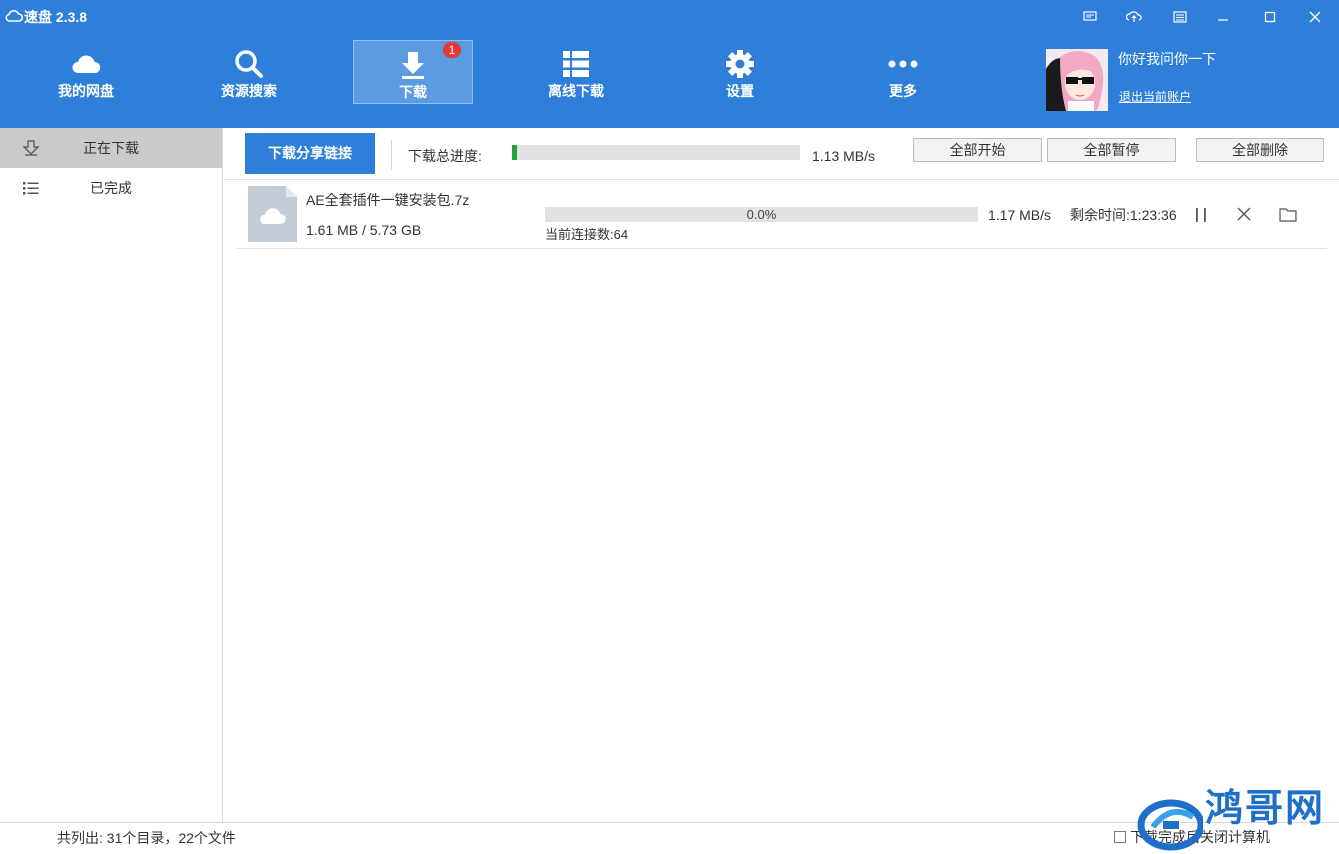  Describe the element at coordinates (1111, 150) in the screenshot. I see `pause-all-button: 全部暂停` at that location.